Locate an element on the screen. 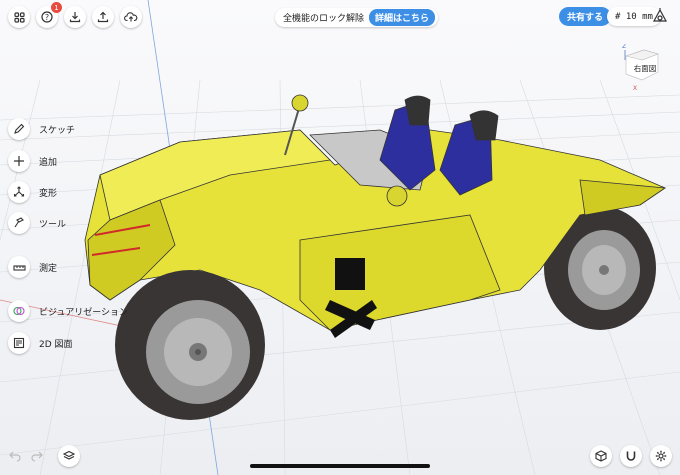 The width and height of the screenshot is (680, 475). bottom-left-controls is located at coordinates (44, 456).